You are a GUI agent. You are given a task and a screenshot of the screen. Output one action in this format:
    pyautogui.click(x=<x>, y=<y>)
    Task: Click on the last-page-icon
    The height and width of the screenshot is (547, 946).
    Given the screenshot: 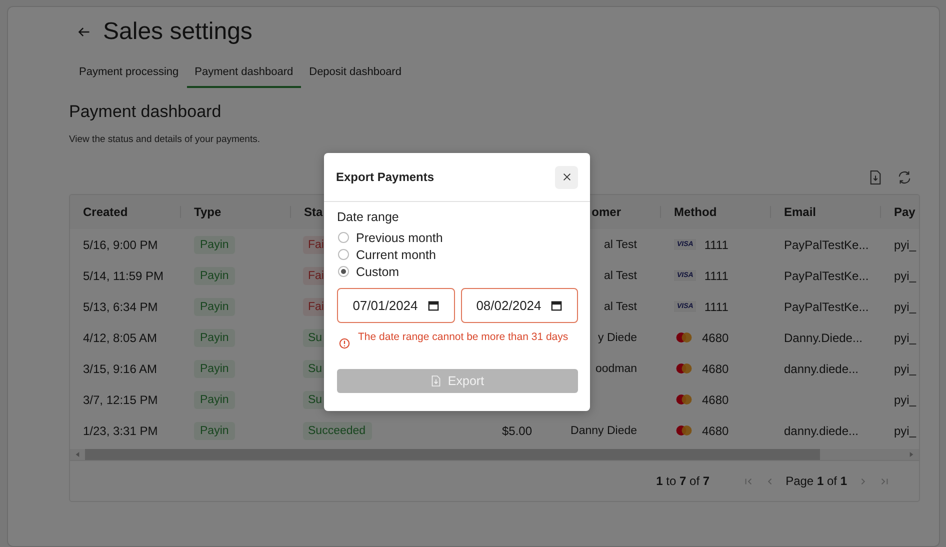 What is the action you would take?
    pyautogui.click(x=884, y=481)
    